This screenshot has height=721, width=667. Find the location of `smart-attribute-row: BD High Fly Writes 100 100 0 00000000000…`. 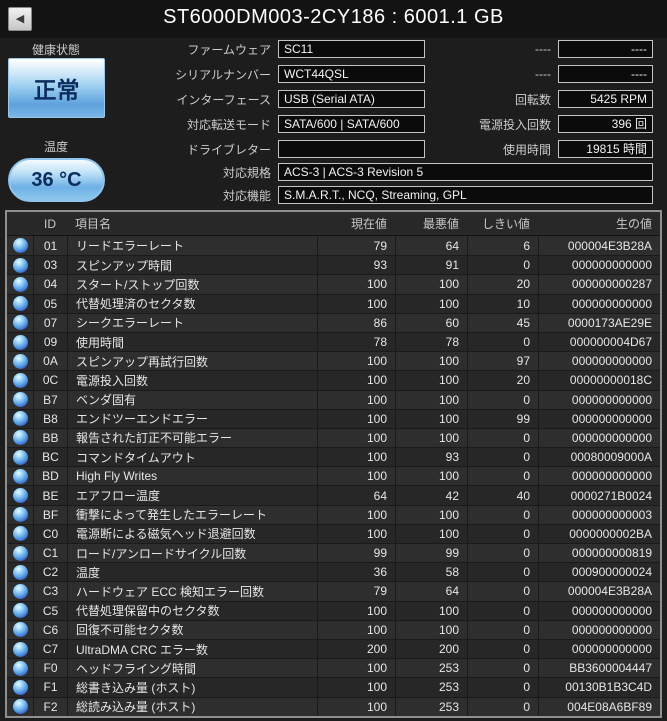

smart-attribute-row: BD High Fly Writes 100 100 0 00000000000… is located at coordinates (333, 476).